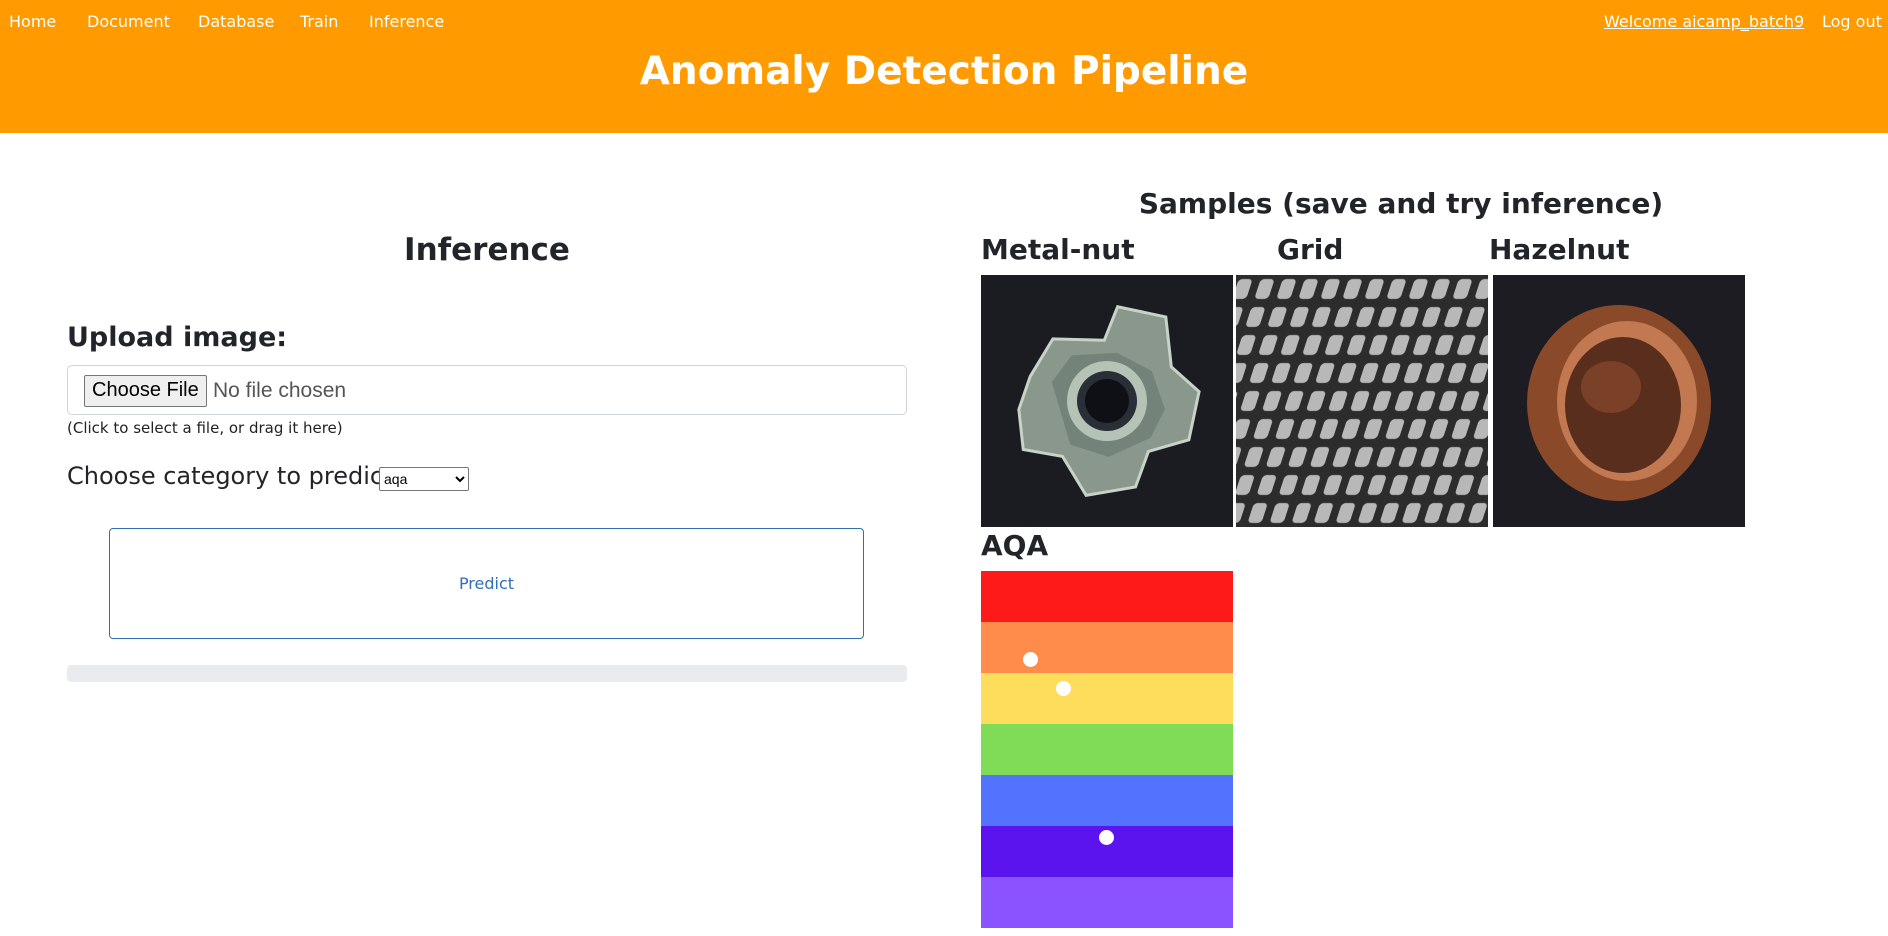 Image resolution: width=1888 pixels, height=936 pixels. What do you see at coordinates (1107, 698) in the screenshot?
I see `aqa-stripe-yellow` at bounding box center [1107, 698].